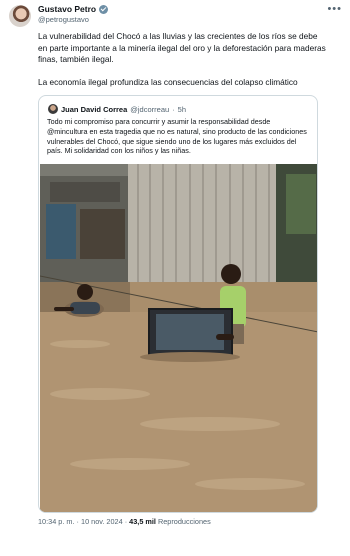 This screenshot has width=350, height=556. What do you see at coordinates (56, 521) in the screenshot?
I see `tweet-time: 10:34 p. m.` at bounding box center [56, 521].